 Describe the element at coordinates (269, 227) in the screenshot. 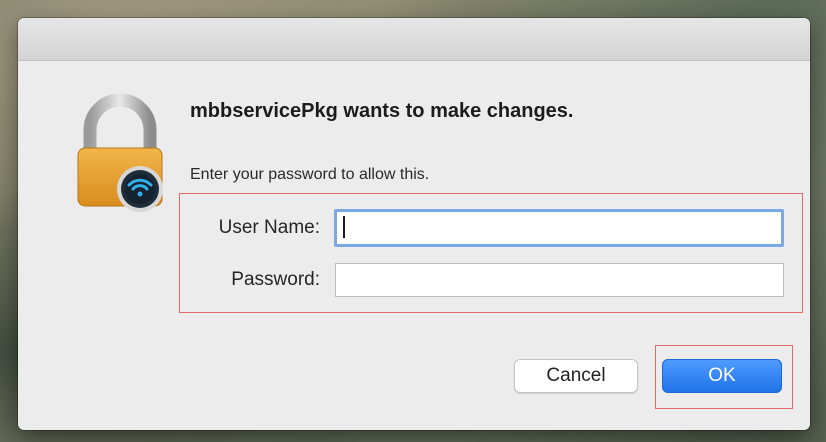

I see `user-name-label: User Name:` at that location.